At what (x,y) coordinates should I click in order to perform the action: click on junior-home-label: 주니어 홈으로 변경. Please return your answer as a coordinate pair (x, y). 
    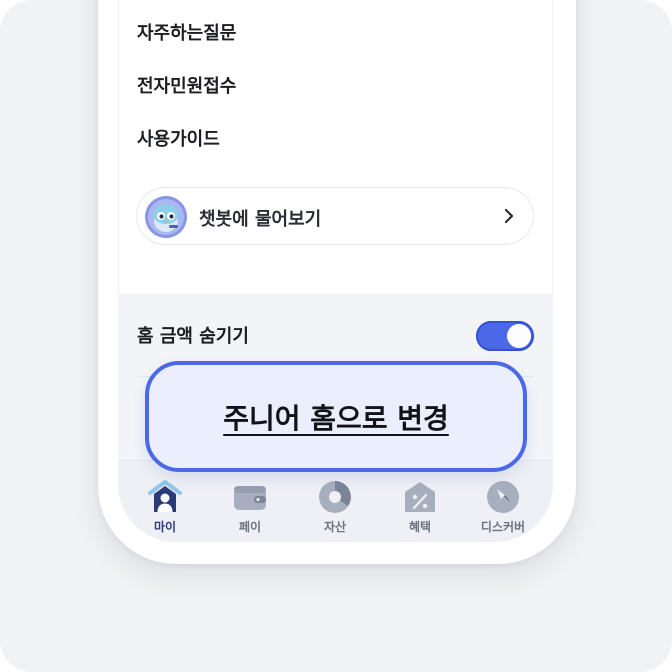
    Looking at the image, I should click on (336, 418).